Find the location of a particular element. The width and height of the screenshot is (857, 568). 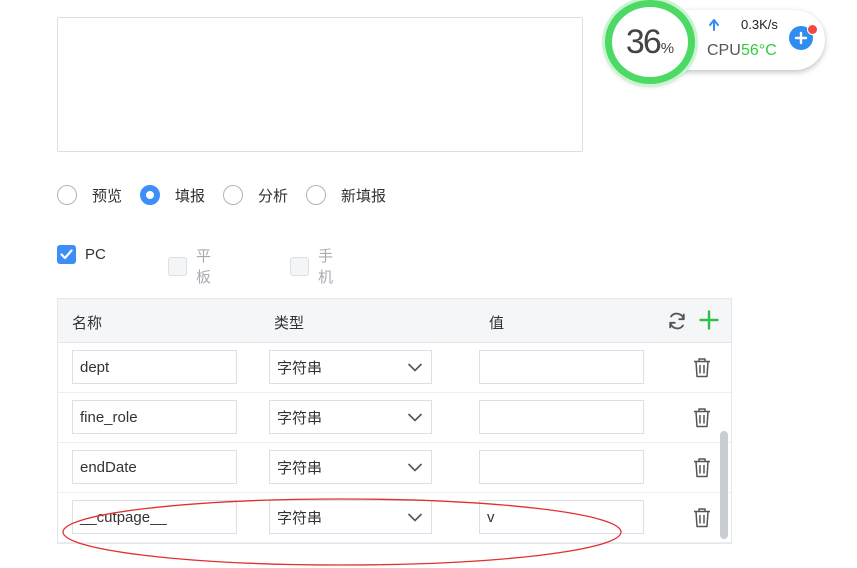

cpu-temperature: 56°C is located at coordinates (759, 50).